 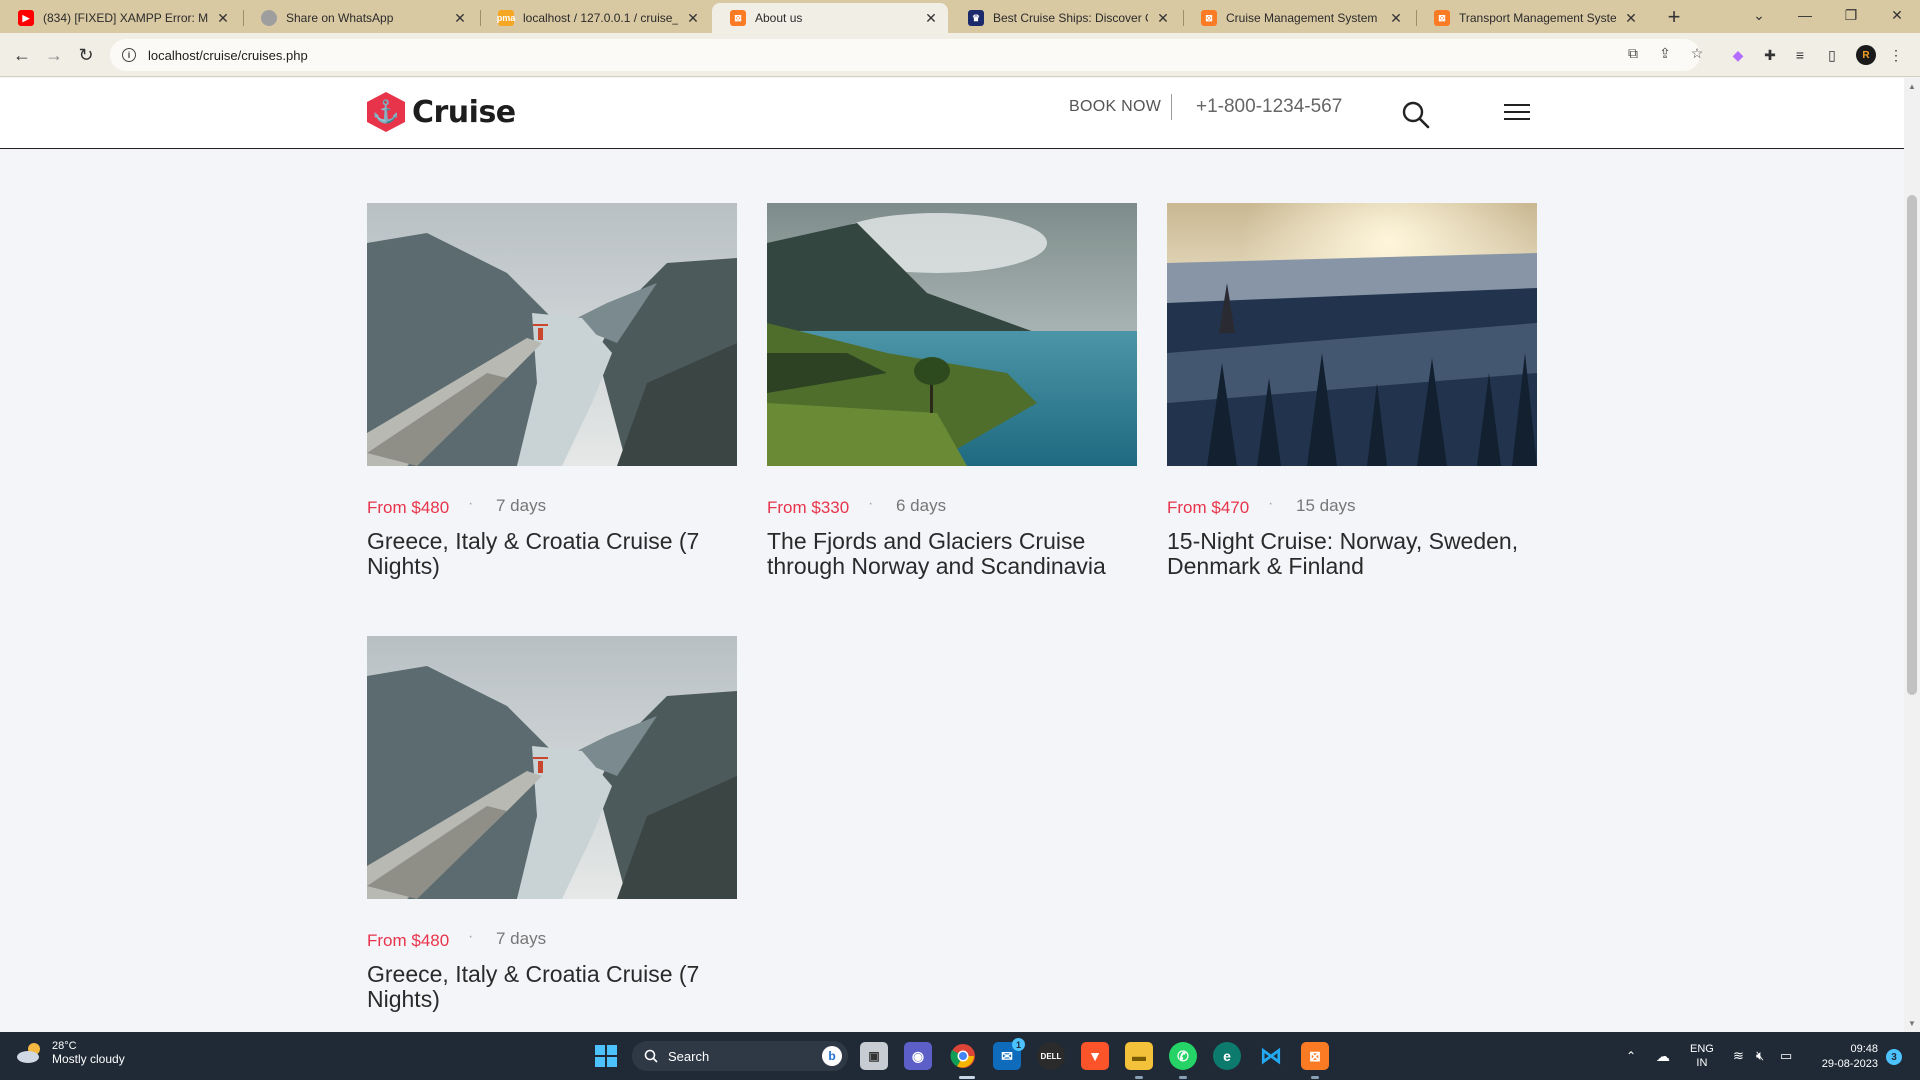 What do you see at coordinates (1095, 1056) in the screenshot?
I see `brave-browser-icon: ▼` at bounding box center [1095, 1056].